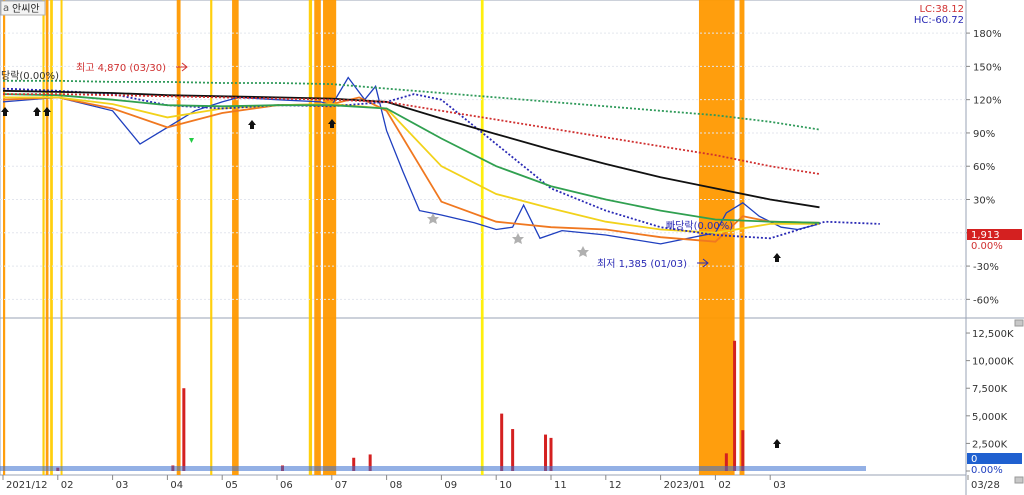 Image resolution: width=1024 pixels, height=495 pixels. Describe the element at coordinates (642, 264) in the screenshot. I see `low-annotation: 최저 1,385 (01/03)` at that location.